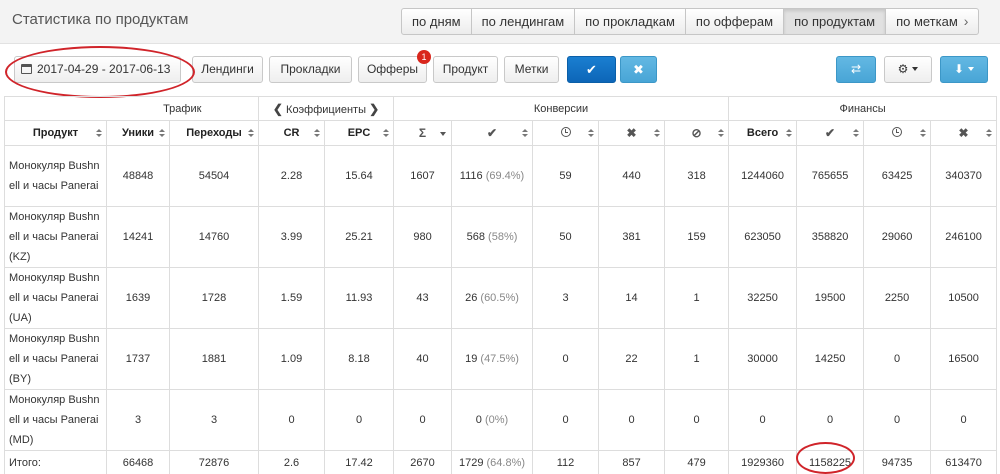 The width and height of the screenshot is (1000, 474). Describe the element at coordinates (566, 298) in the screenshot. I see `hold-cell: 3` at that location.